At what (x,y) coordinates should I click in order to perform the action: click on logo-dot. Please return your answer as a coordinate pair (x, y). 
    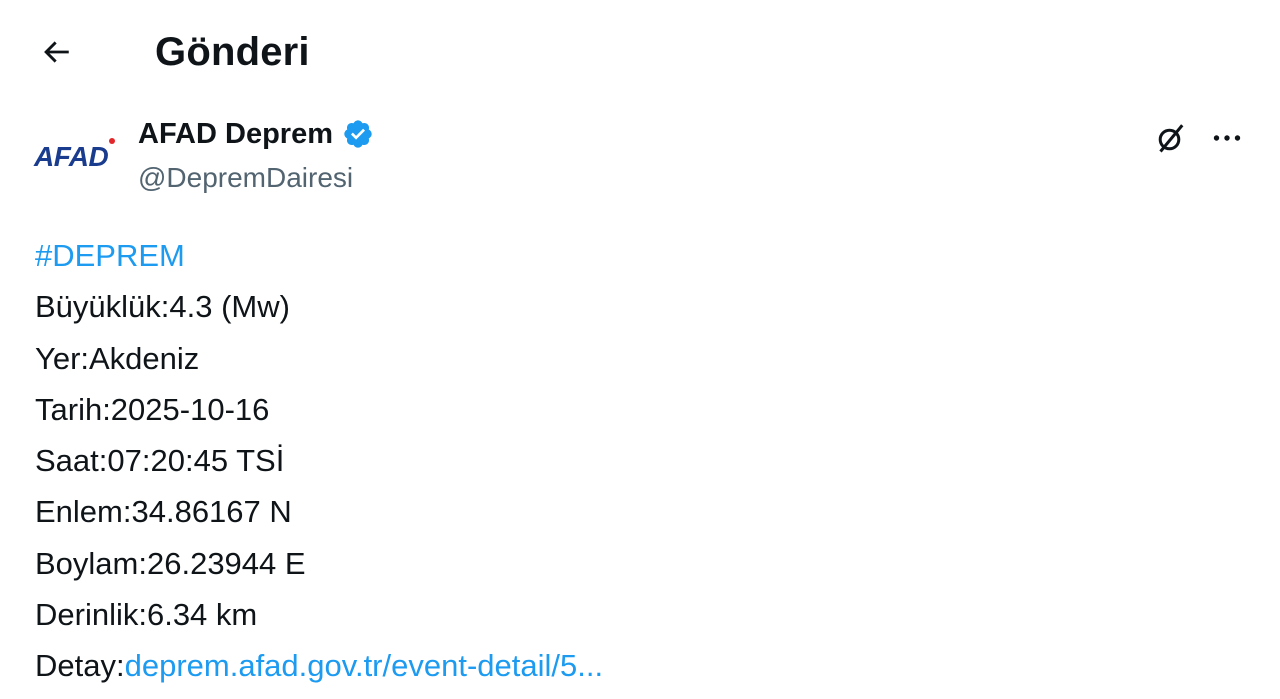
    Looking at the image, I should click on (112, 141).